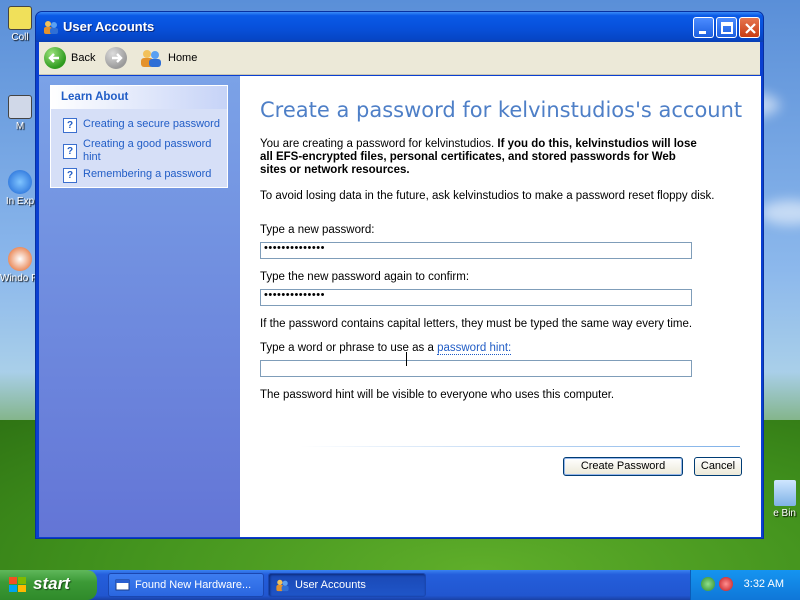 This screenshot has height=600, width=800. I want to click on minimize-icon, so click(702, 32).